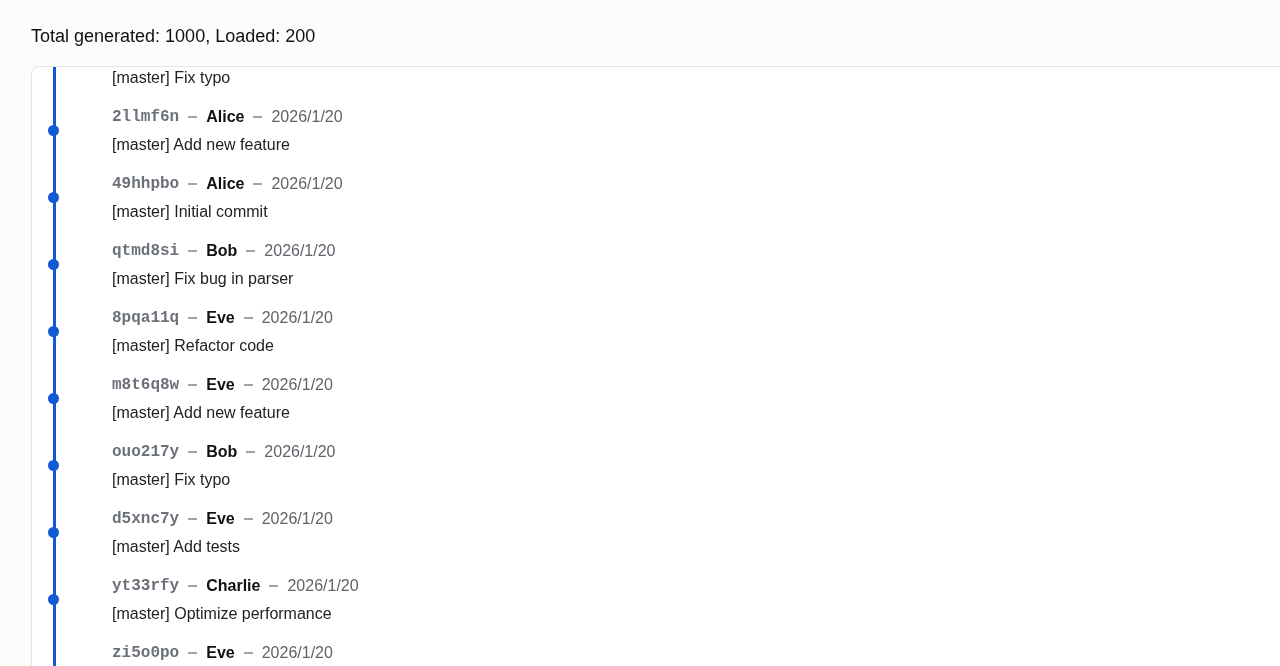  Describe the element at coordinates (146, 251) in the screenshot. I see `commit-hash: qtmd8si` at that location.